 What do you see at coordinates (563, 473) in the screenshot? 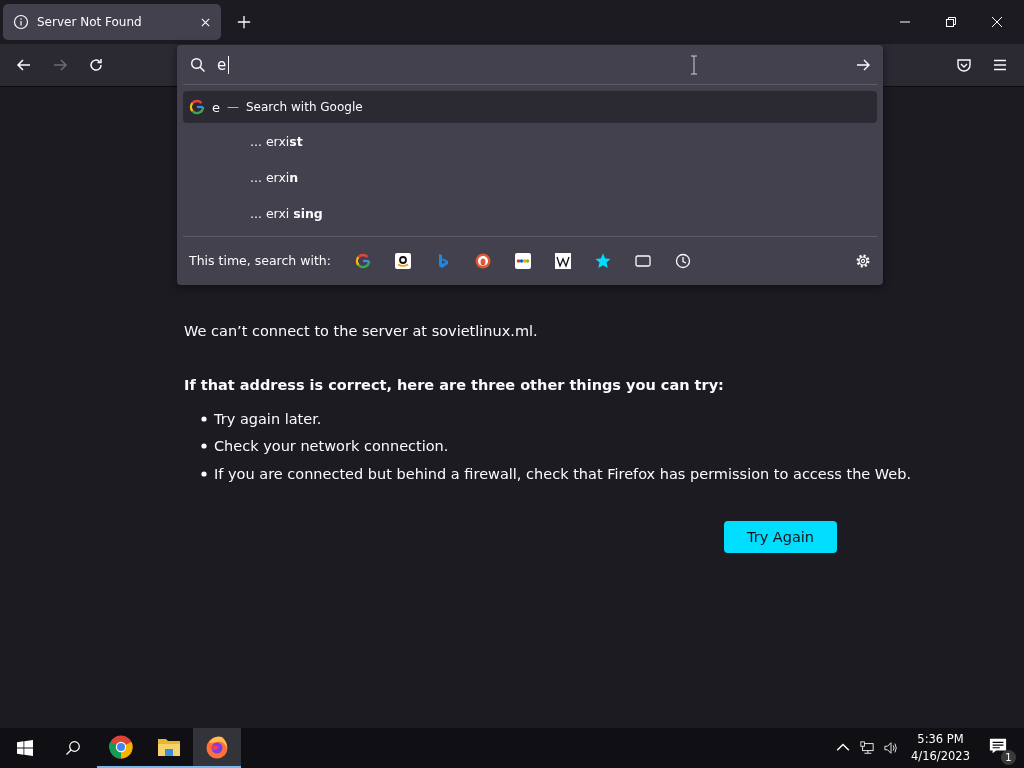
I see `tip-text: If you are connected but behind a firewall, check that Firefox has permission to access the Web.` at bounding box center [563, 473].